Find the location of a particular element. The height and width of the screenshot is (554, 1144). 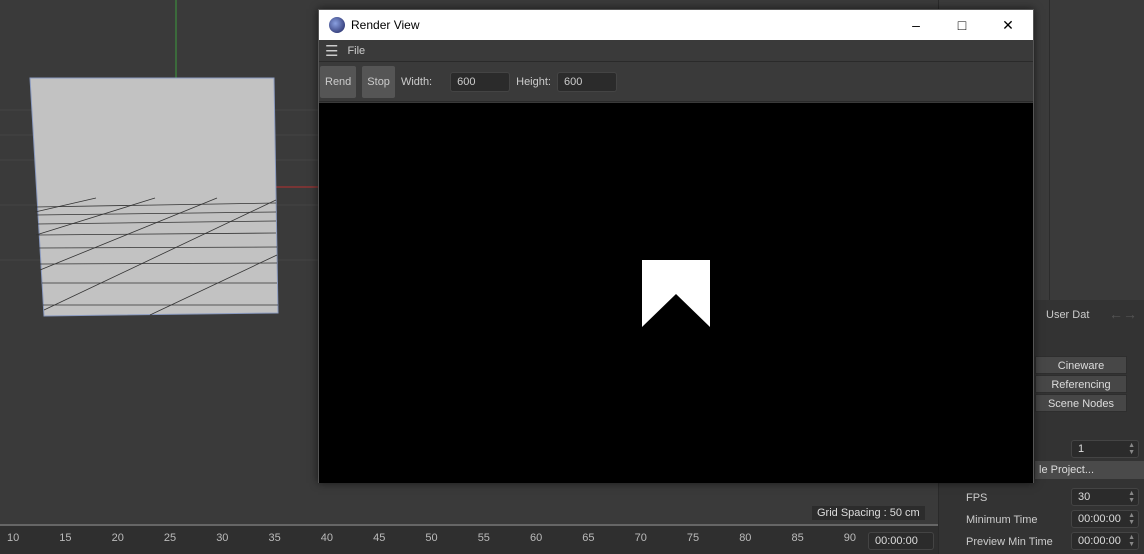

width-label: Width: is located at coordinates (416, 81).